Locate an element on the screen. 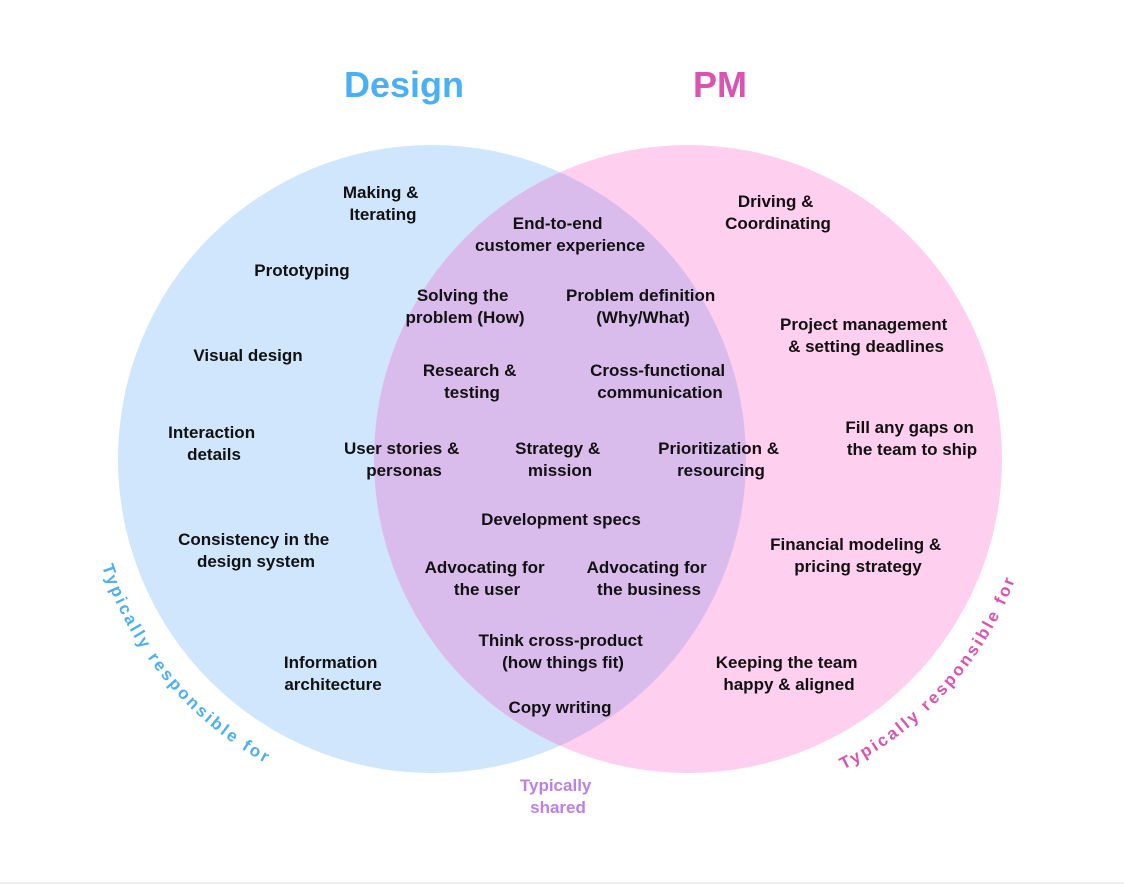 This screenshot has width=1124, height=884. design-title: Design is located at coordinates (404, 84).